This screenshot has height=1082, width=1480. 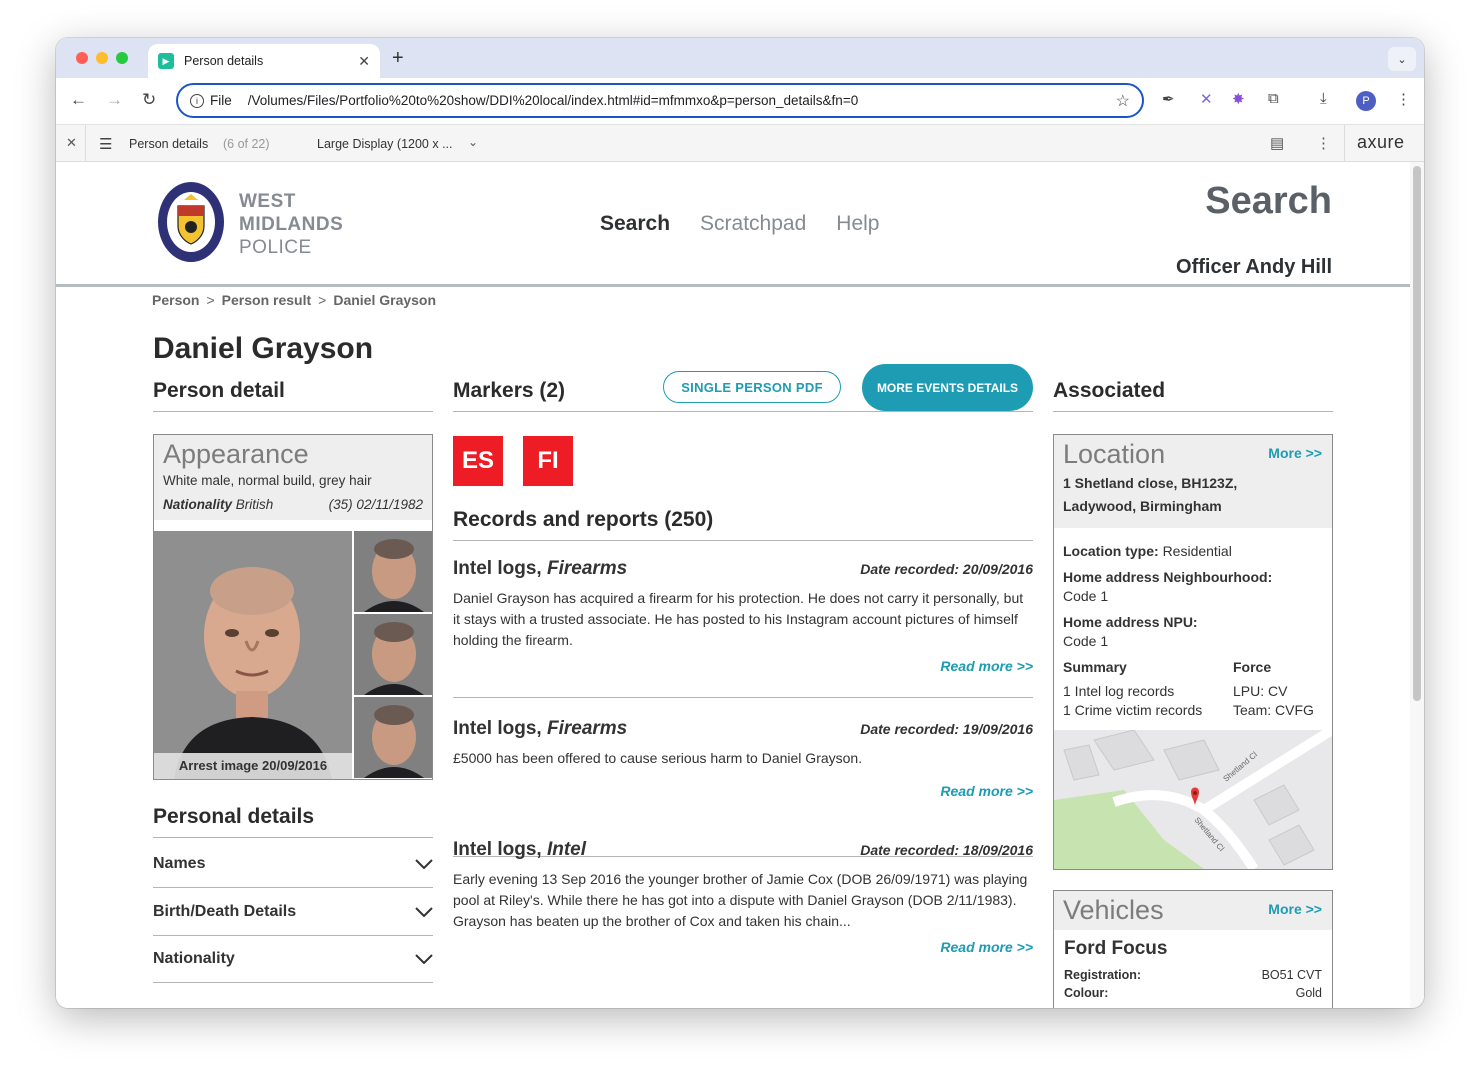 I want to click on breadcrumb-person: Person, so click(x=175, y=300).